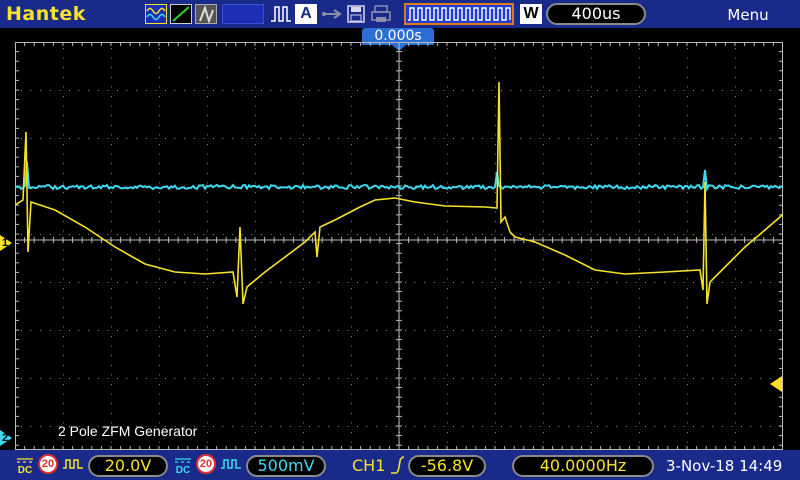  Describe the element at coordinates (398, 467) in the screenshot. I see `rising-edge-icon` at that location.